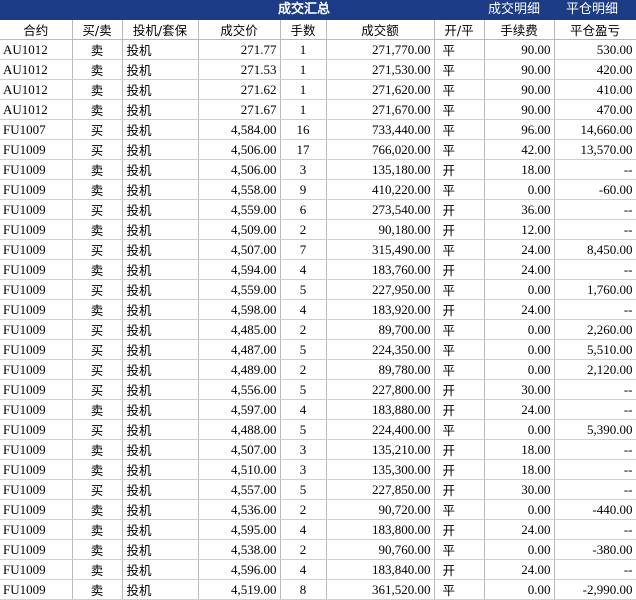 Image resolution: width=636 pixels, height=600 pixels. Describe the element at coordinates (459, 30) in the screenshot. I see `column-header-open-close: 开/平` at that location.